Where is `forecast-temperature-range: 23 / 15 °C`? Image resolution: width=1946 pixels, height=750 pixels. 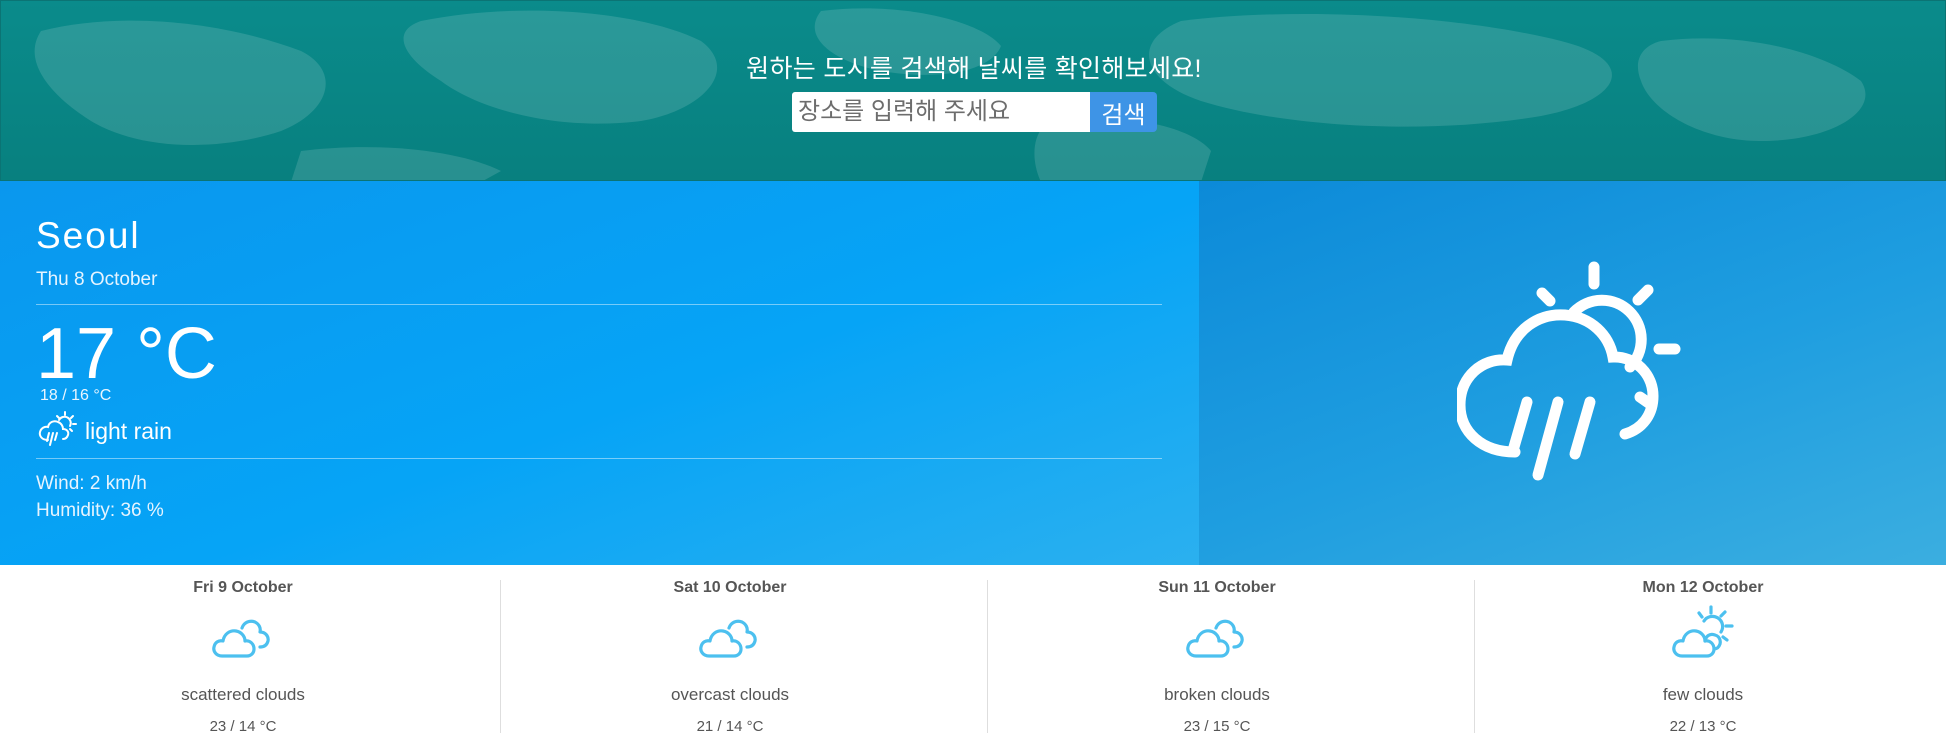 forecast-temperature-range: 23 / 15 °C is located at coordinates (1217, 726).